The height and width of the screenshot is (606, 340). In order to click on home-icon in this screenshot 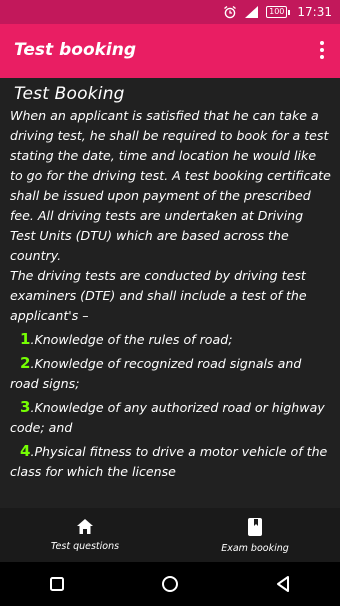, I will do `click(85, 526)`.